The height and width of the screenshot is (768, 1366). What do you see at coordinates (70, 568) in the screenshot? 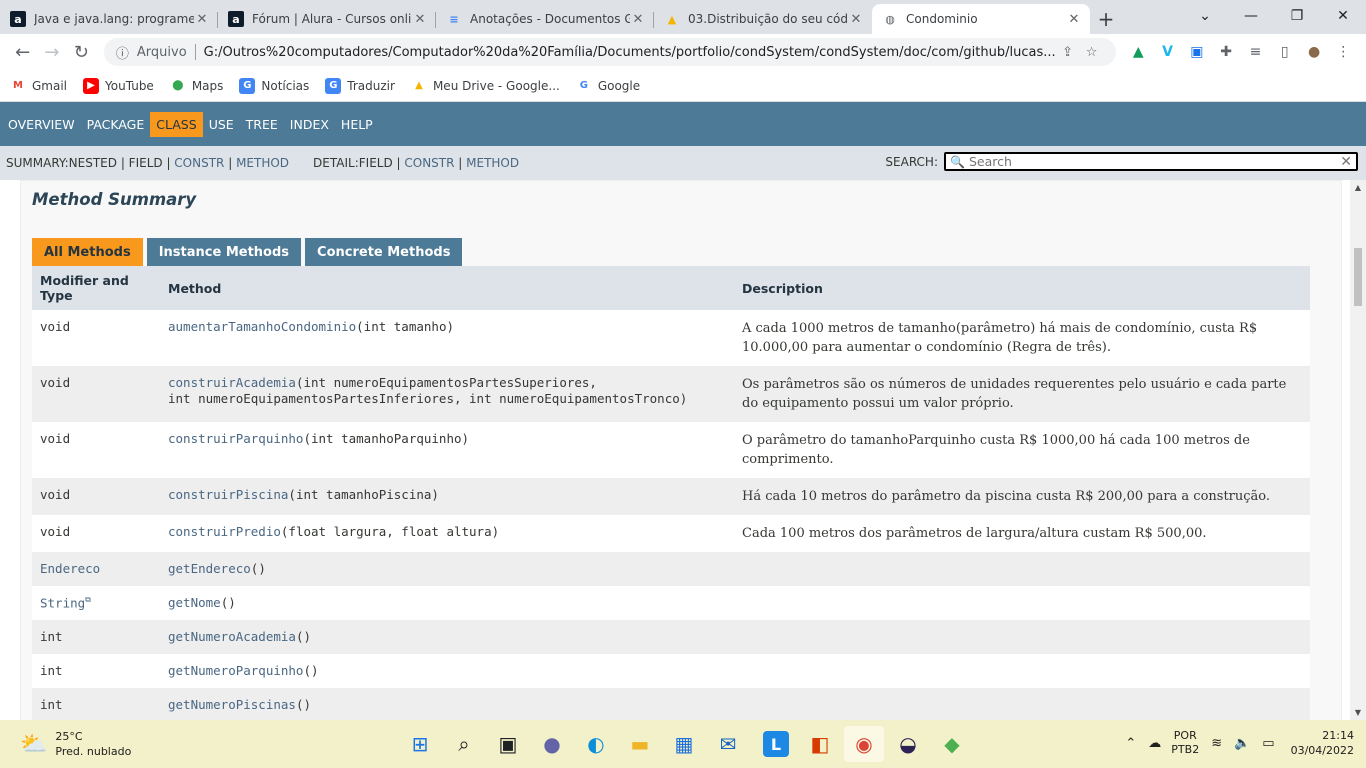
I see `return-type-link: Endereco` at bounding box center [70, 568].